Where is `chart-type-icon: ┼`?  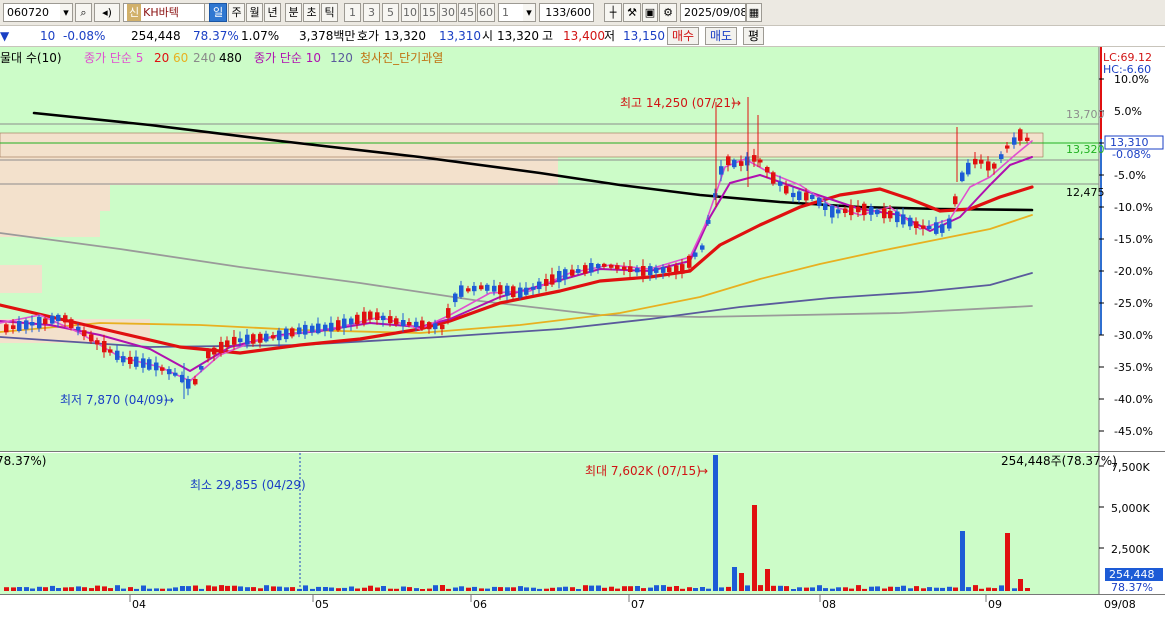 chart-type-icon: ┼ is located at coordinates (613, 12).